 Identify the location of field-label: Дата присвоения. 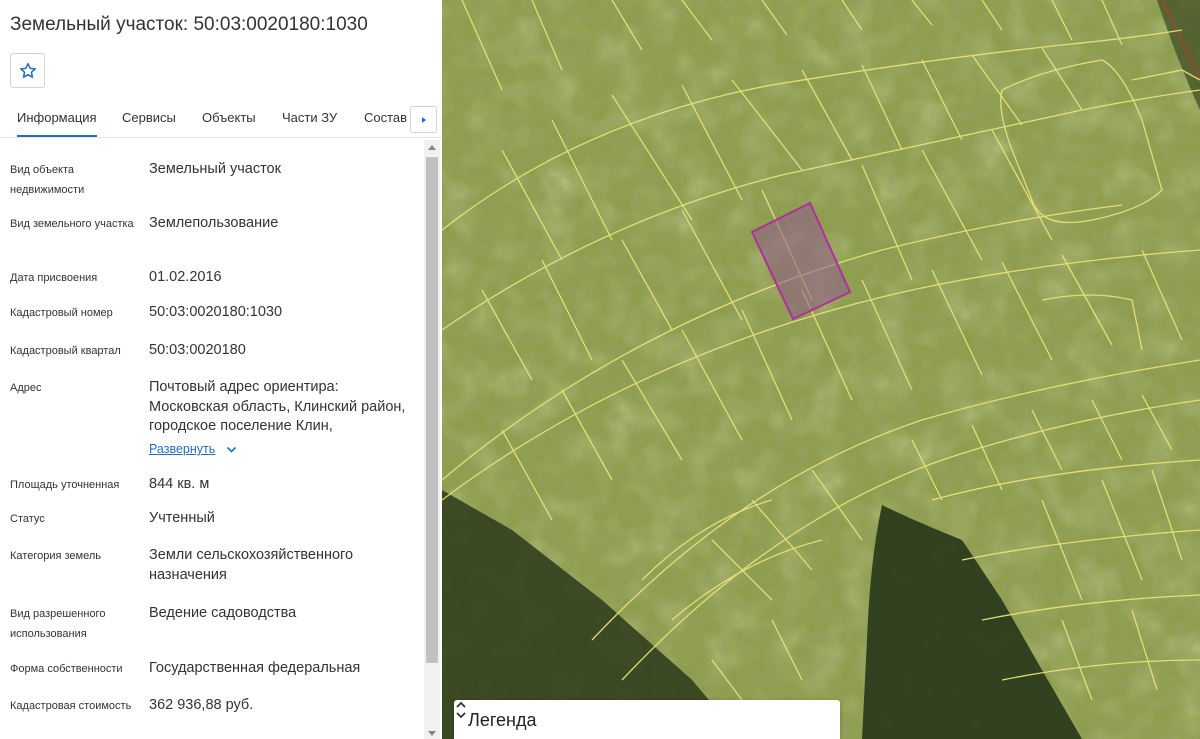
(54, 278).